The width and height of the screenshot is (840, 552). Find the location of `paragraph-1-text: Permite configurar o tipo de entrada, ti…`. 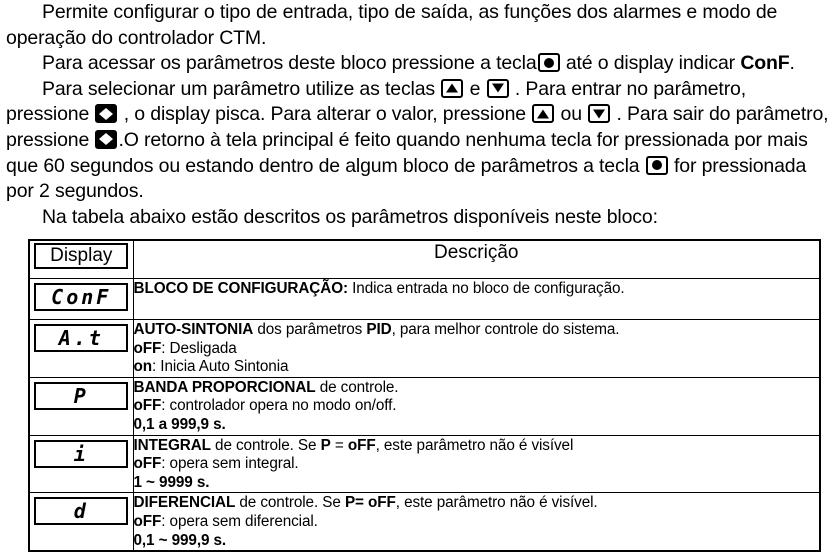

paragraph-1-text: Permite configurar o tipo de entrada, ti… is located at coordinates (396, 12).